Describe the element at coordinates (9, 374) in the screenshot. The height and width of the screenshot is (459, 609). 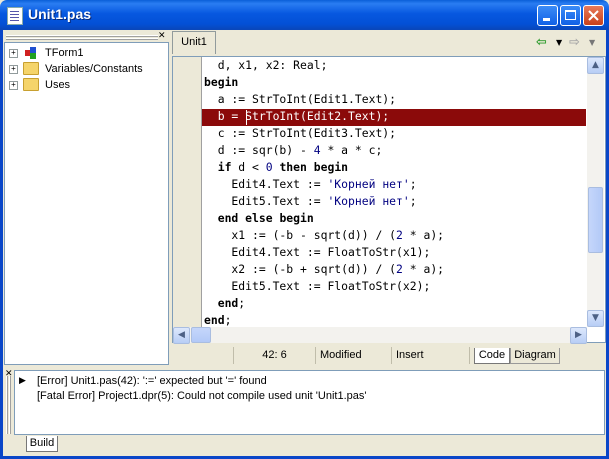
I see `messages-close-icon: ✕` at that location.